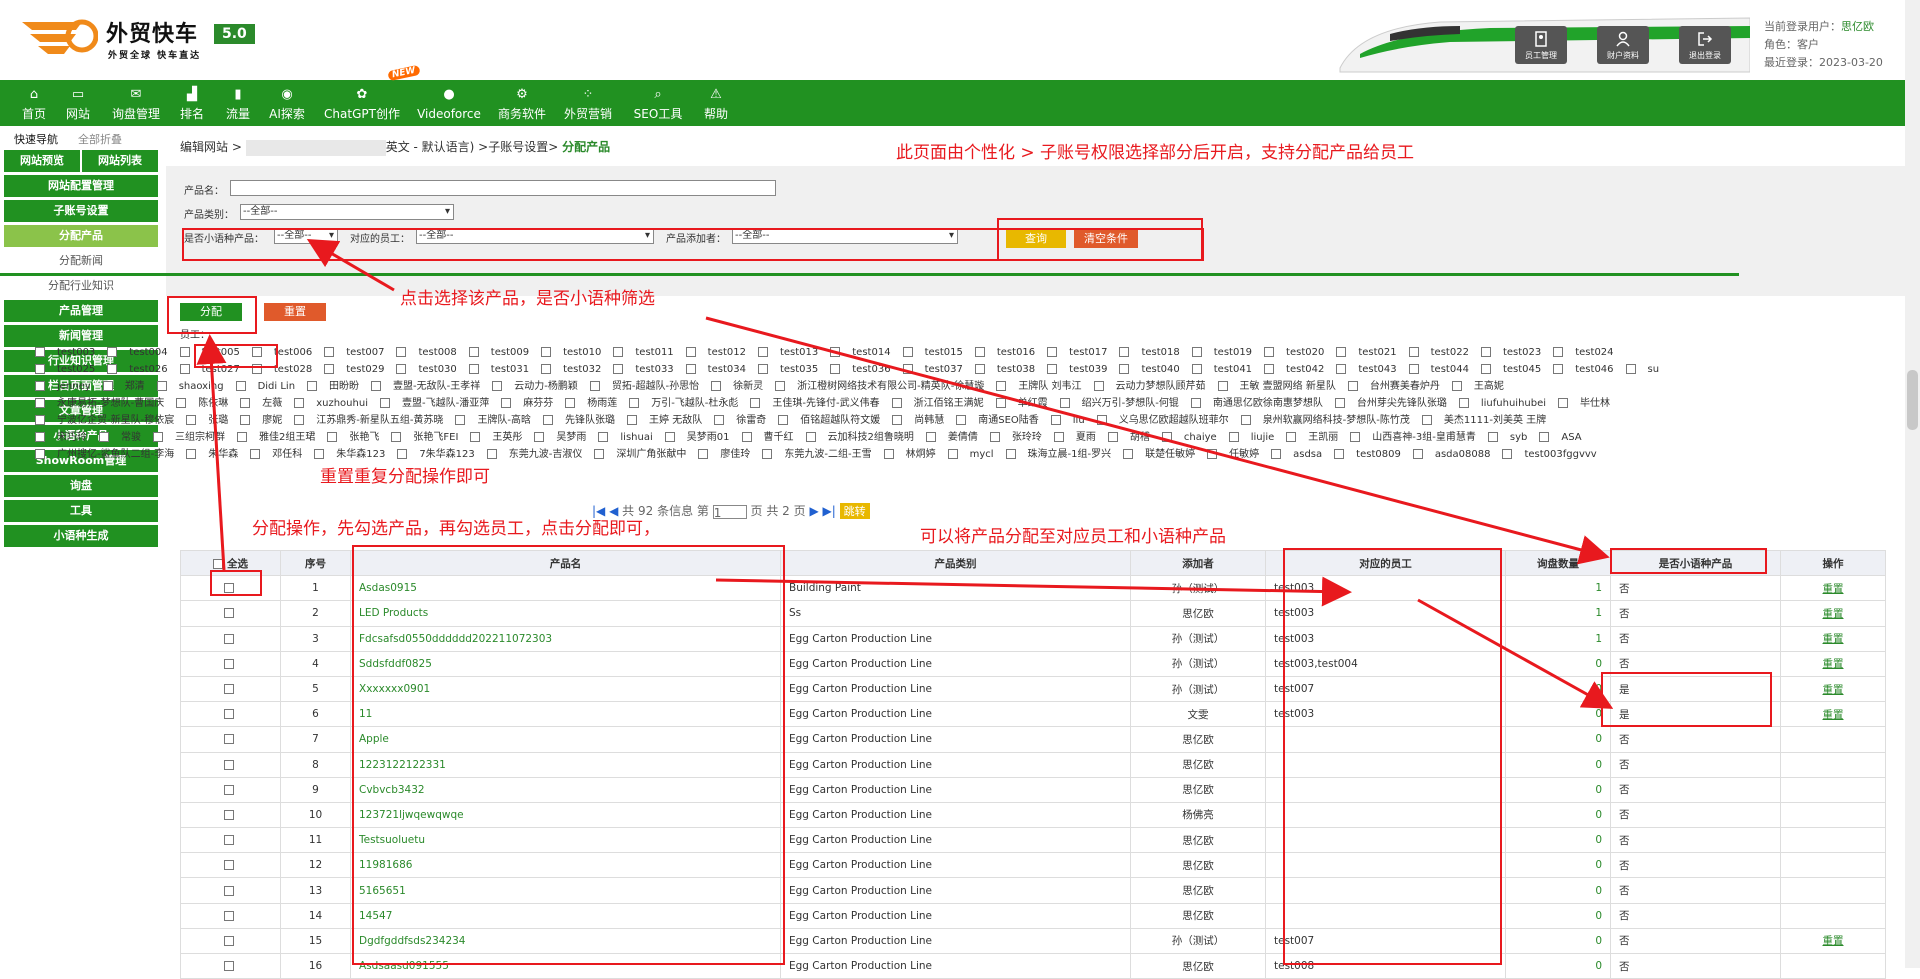 This screenshot has width=1920, height=979. I want to click on scrollbar, so click(1912, 484).